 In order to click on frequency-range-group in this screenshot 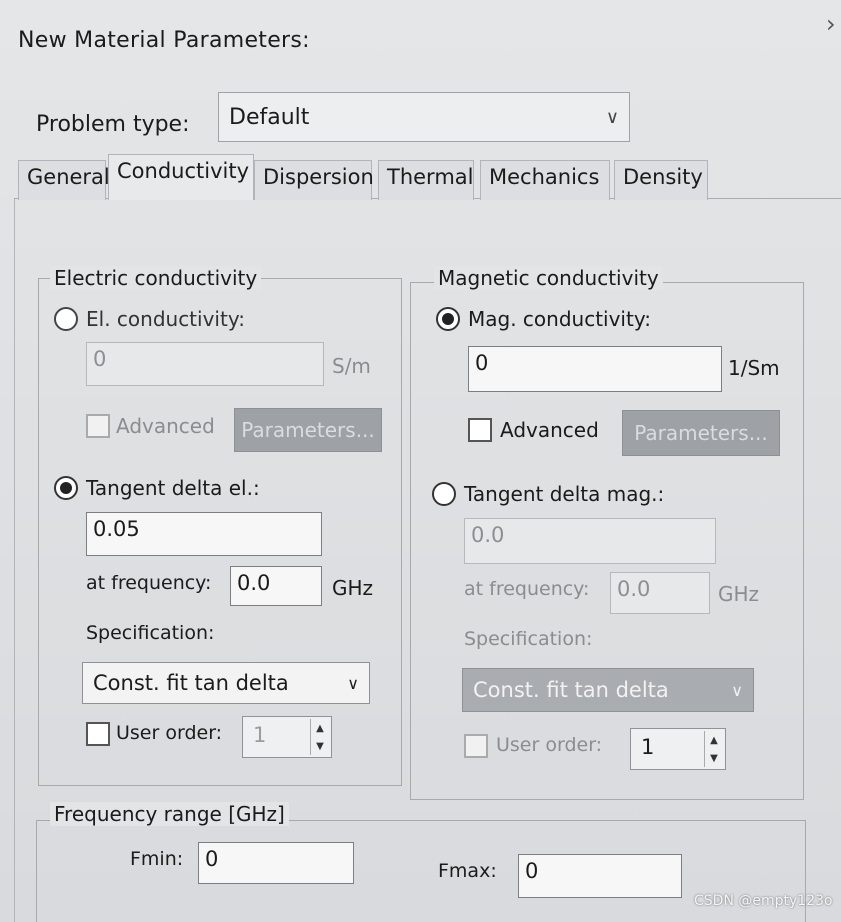, I will do `click(421, 871)`.